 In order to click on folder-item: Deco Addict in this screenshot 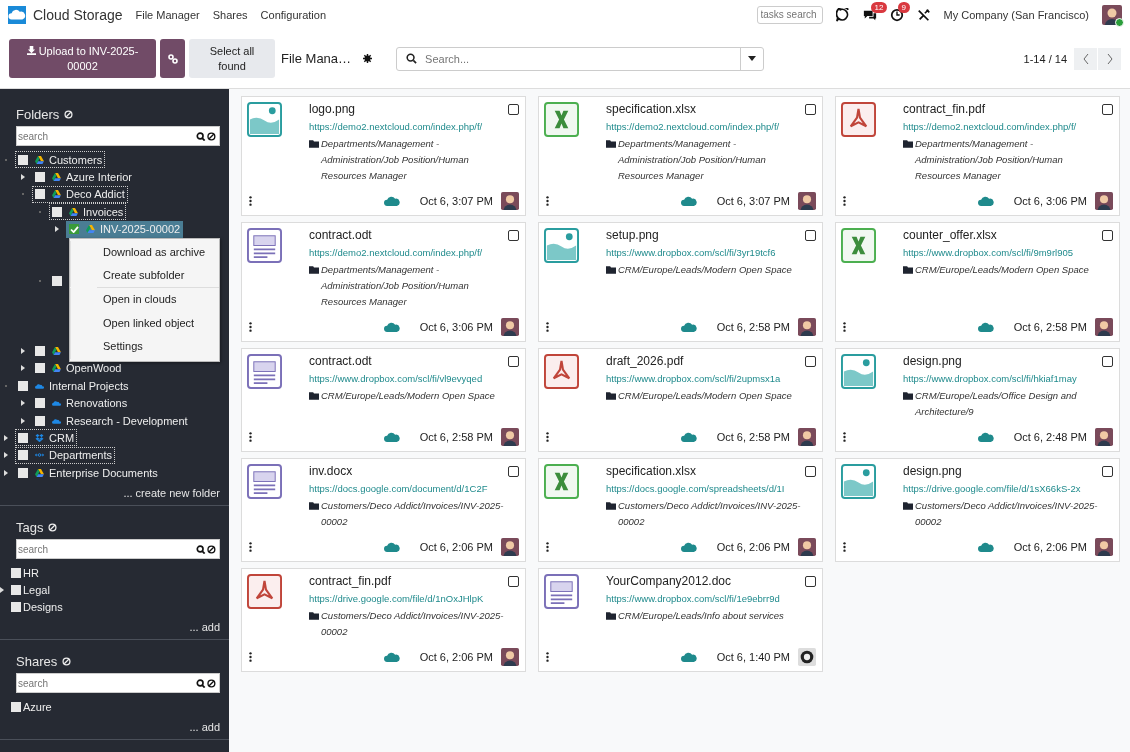, I will do `click(80, 194)`.